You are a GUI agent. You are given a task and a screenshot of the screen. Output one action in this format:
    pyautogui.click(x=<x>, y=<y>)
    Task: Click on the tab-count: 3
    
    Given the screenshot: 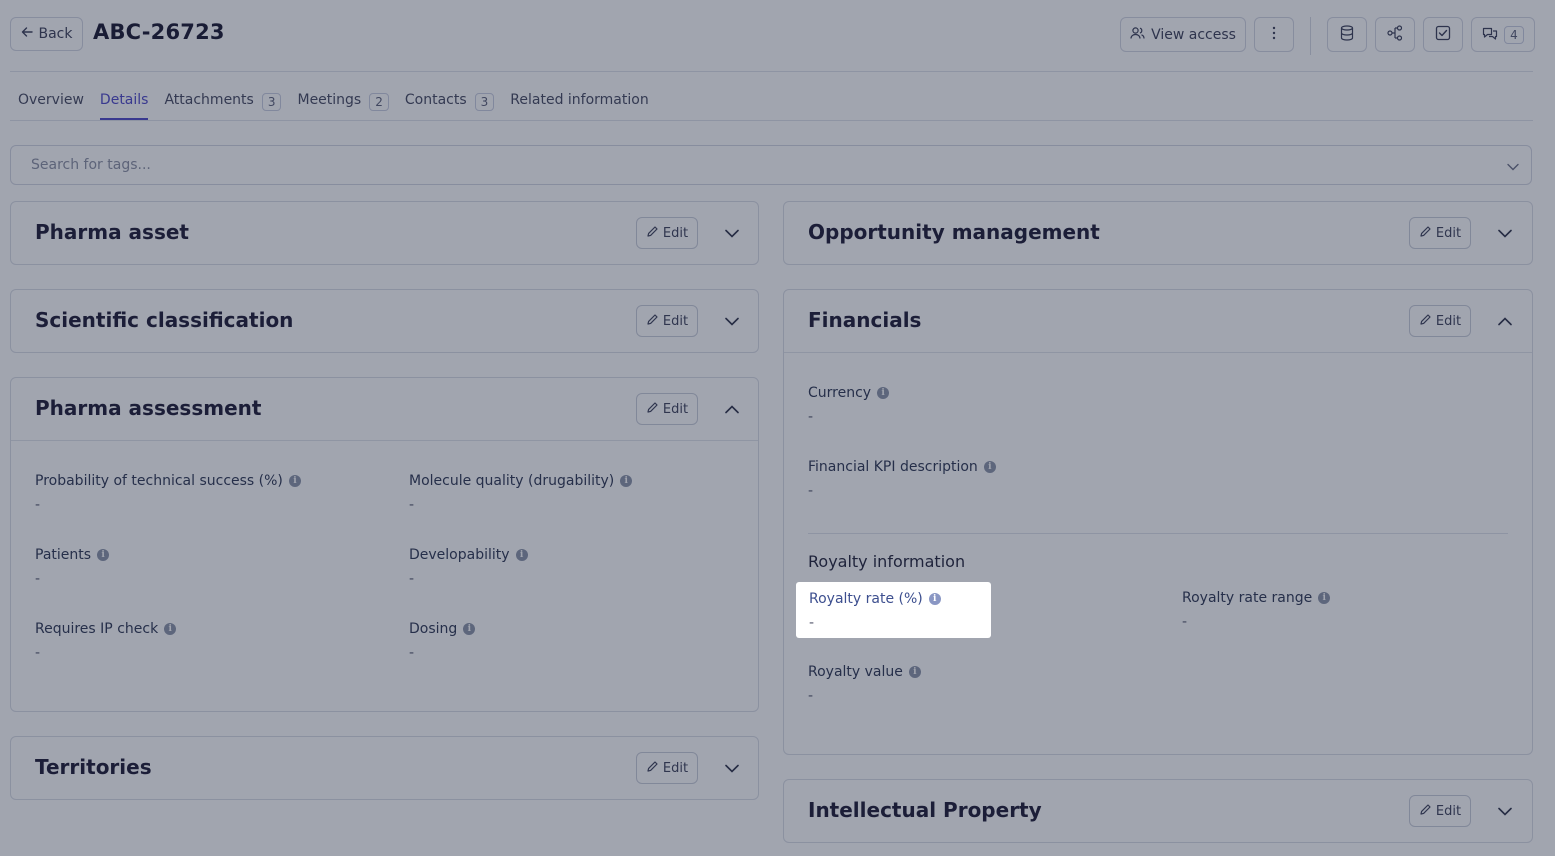 What is the action you would take?
    pyautogui.click(x=271, y=102)
    